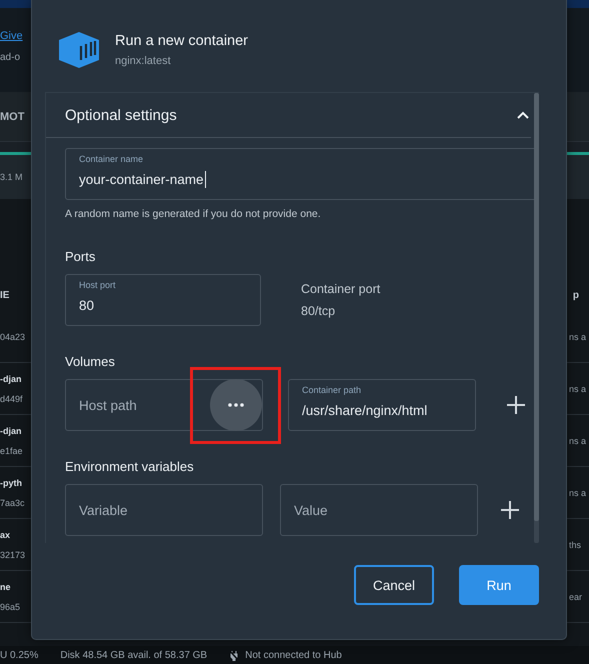 Image resolution: width=589 pixels, height=664 pixels. I want to click on container-id: 04a23, so click(13, 337).